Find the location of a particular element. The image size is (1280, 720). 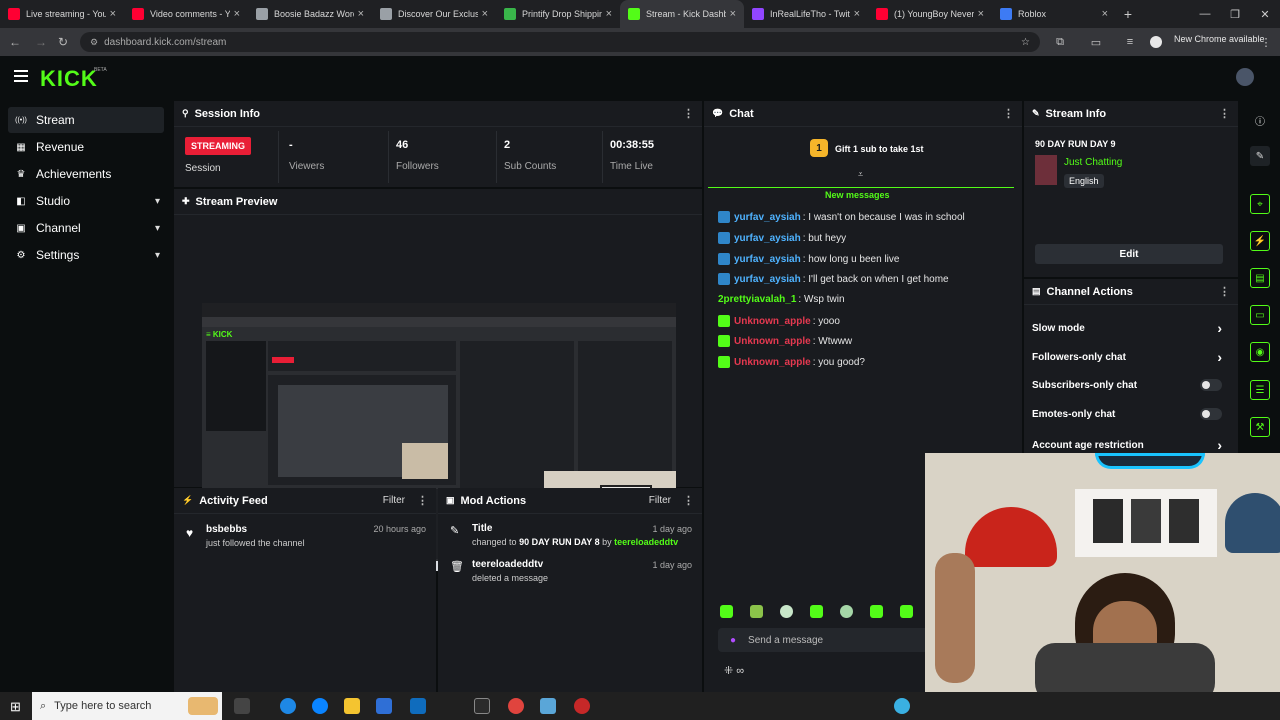

cast-icon: ▭ is located at coordinates (1096, 42).